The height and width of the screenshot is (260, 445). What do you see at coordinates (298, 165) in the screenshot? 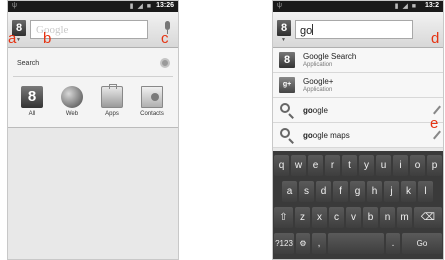
I see `key-w: w` at bounding box center [298, 165].